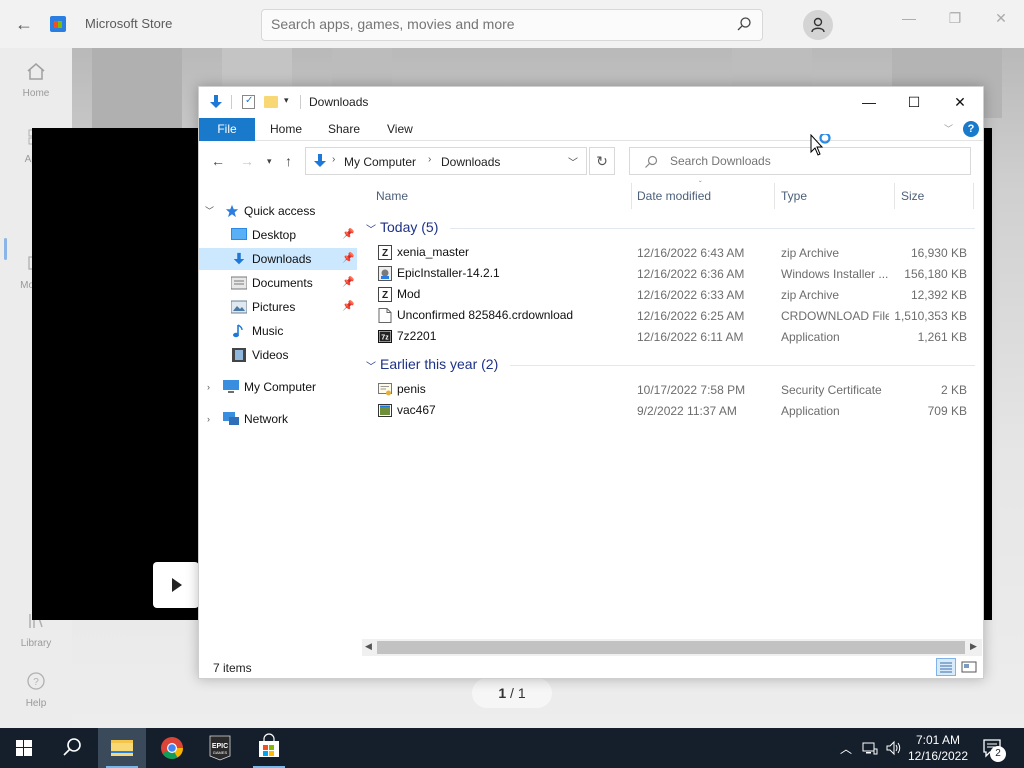 The image size is (1024, 768). I want to click on nav-help: ? Help, so click(36, 689).